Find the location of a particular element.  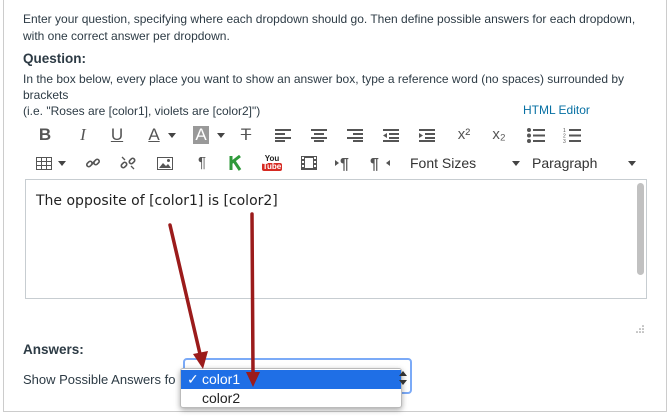

youtube-button: You Tube is located at coordinates (272, 163).